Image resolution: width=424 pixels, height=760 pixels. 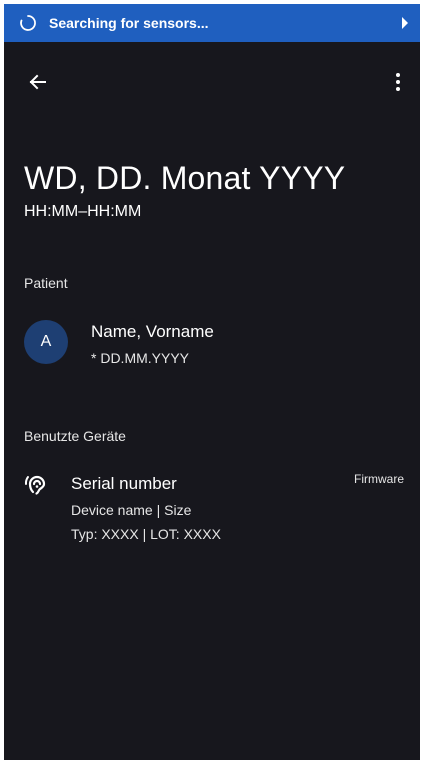 What do you see at coordinates (46, 283) in the screenshot?
I see `patient-section-label: Patient` at bounding box center [46, 283].